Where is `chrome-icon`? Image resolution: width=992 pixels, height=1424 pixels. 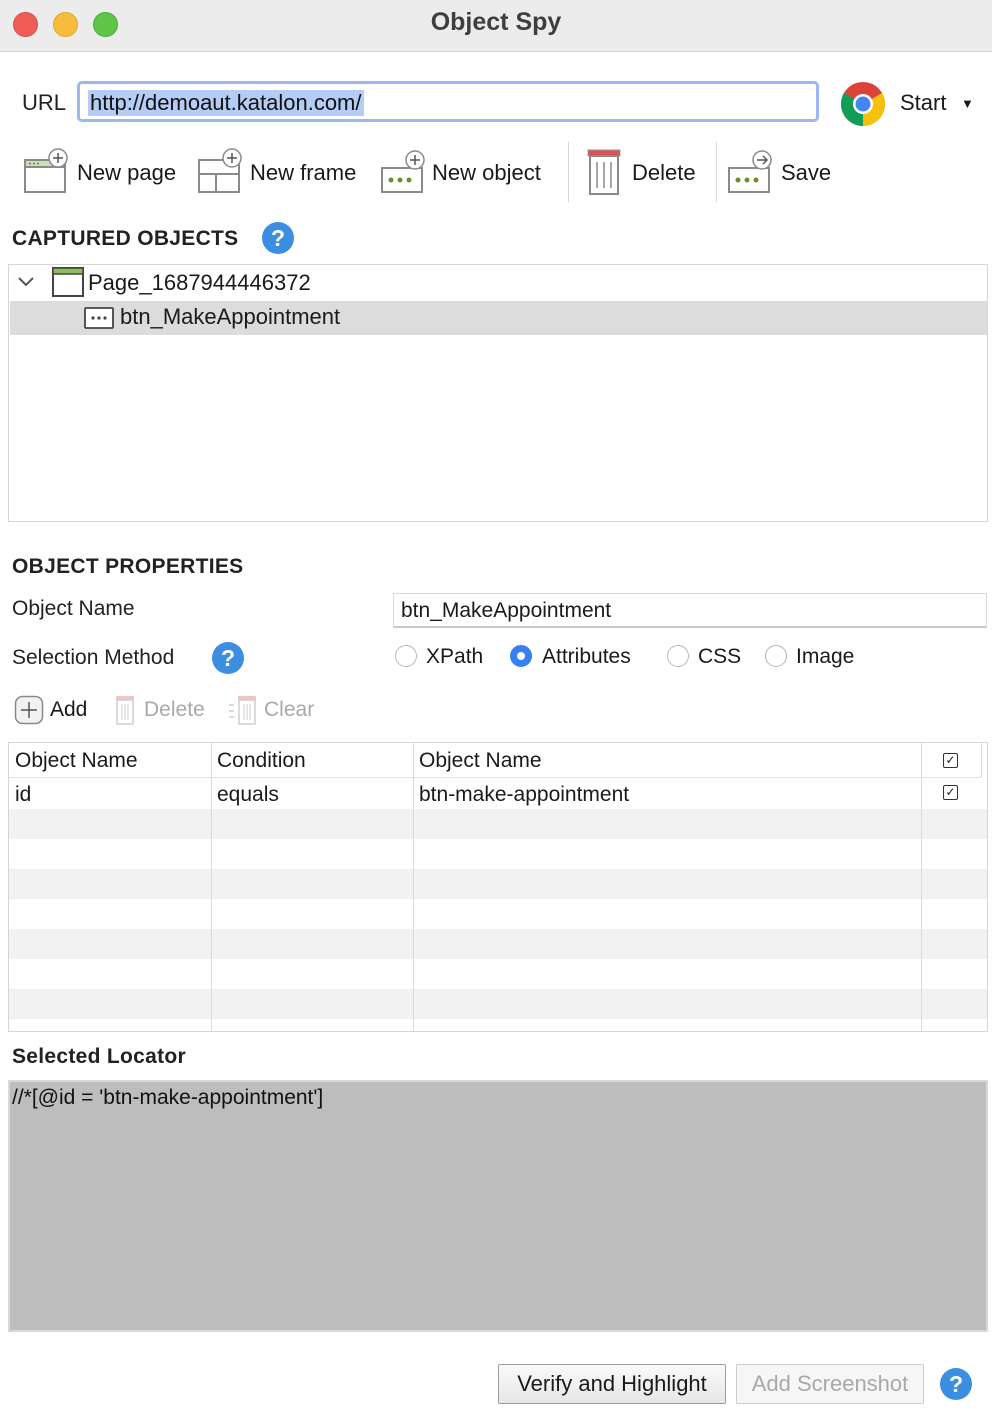
chrome-icon is located at coordinates (863, 104).